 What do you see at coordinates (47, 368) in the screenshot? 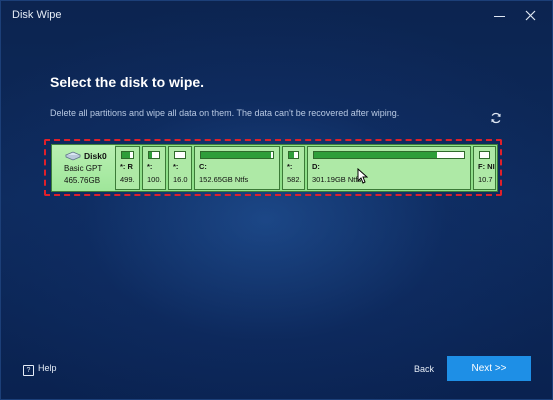
I see `help-label: Help` at bounding box center [47, 368].